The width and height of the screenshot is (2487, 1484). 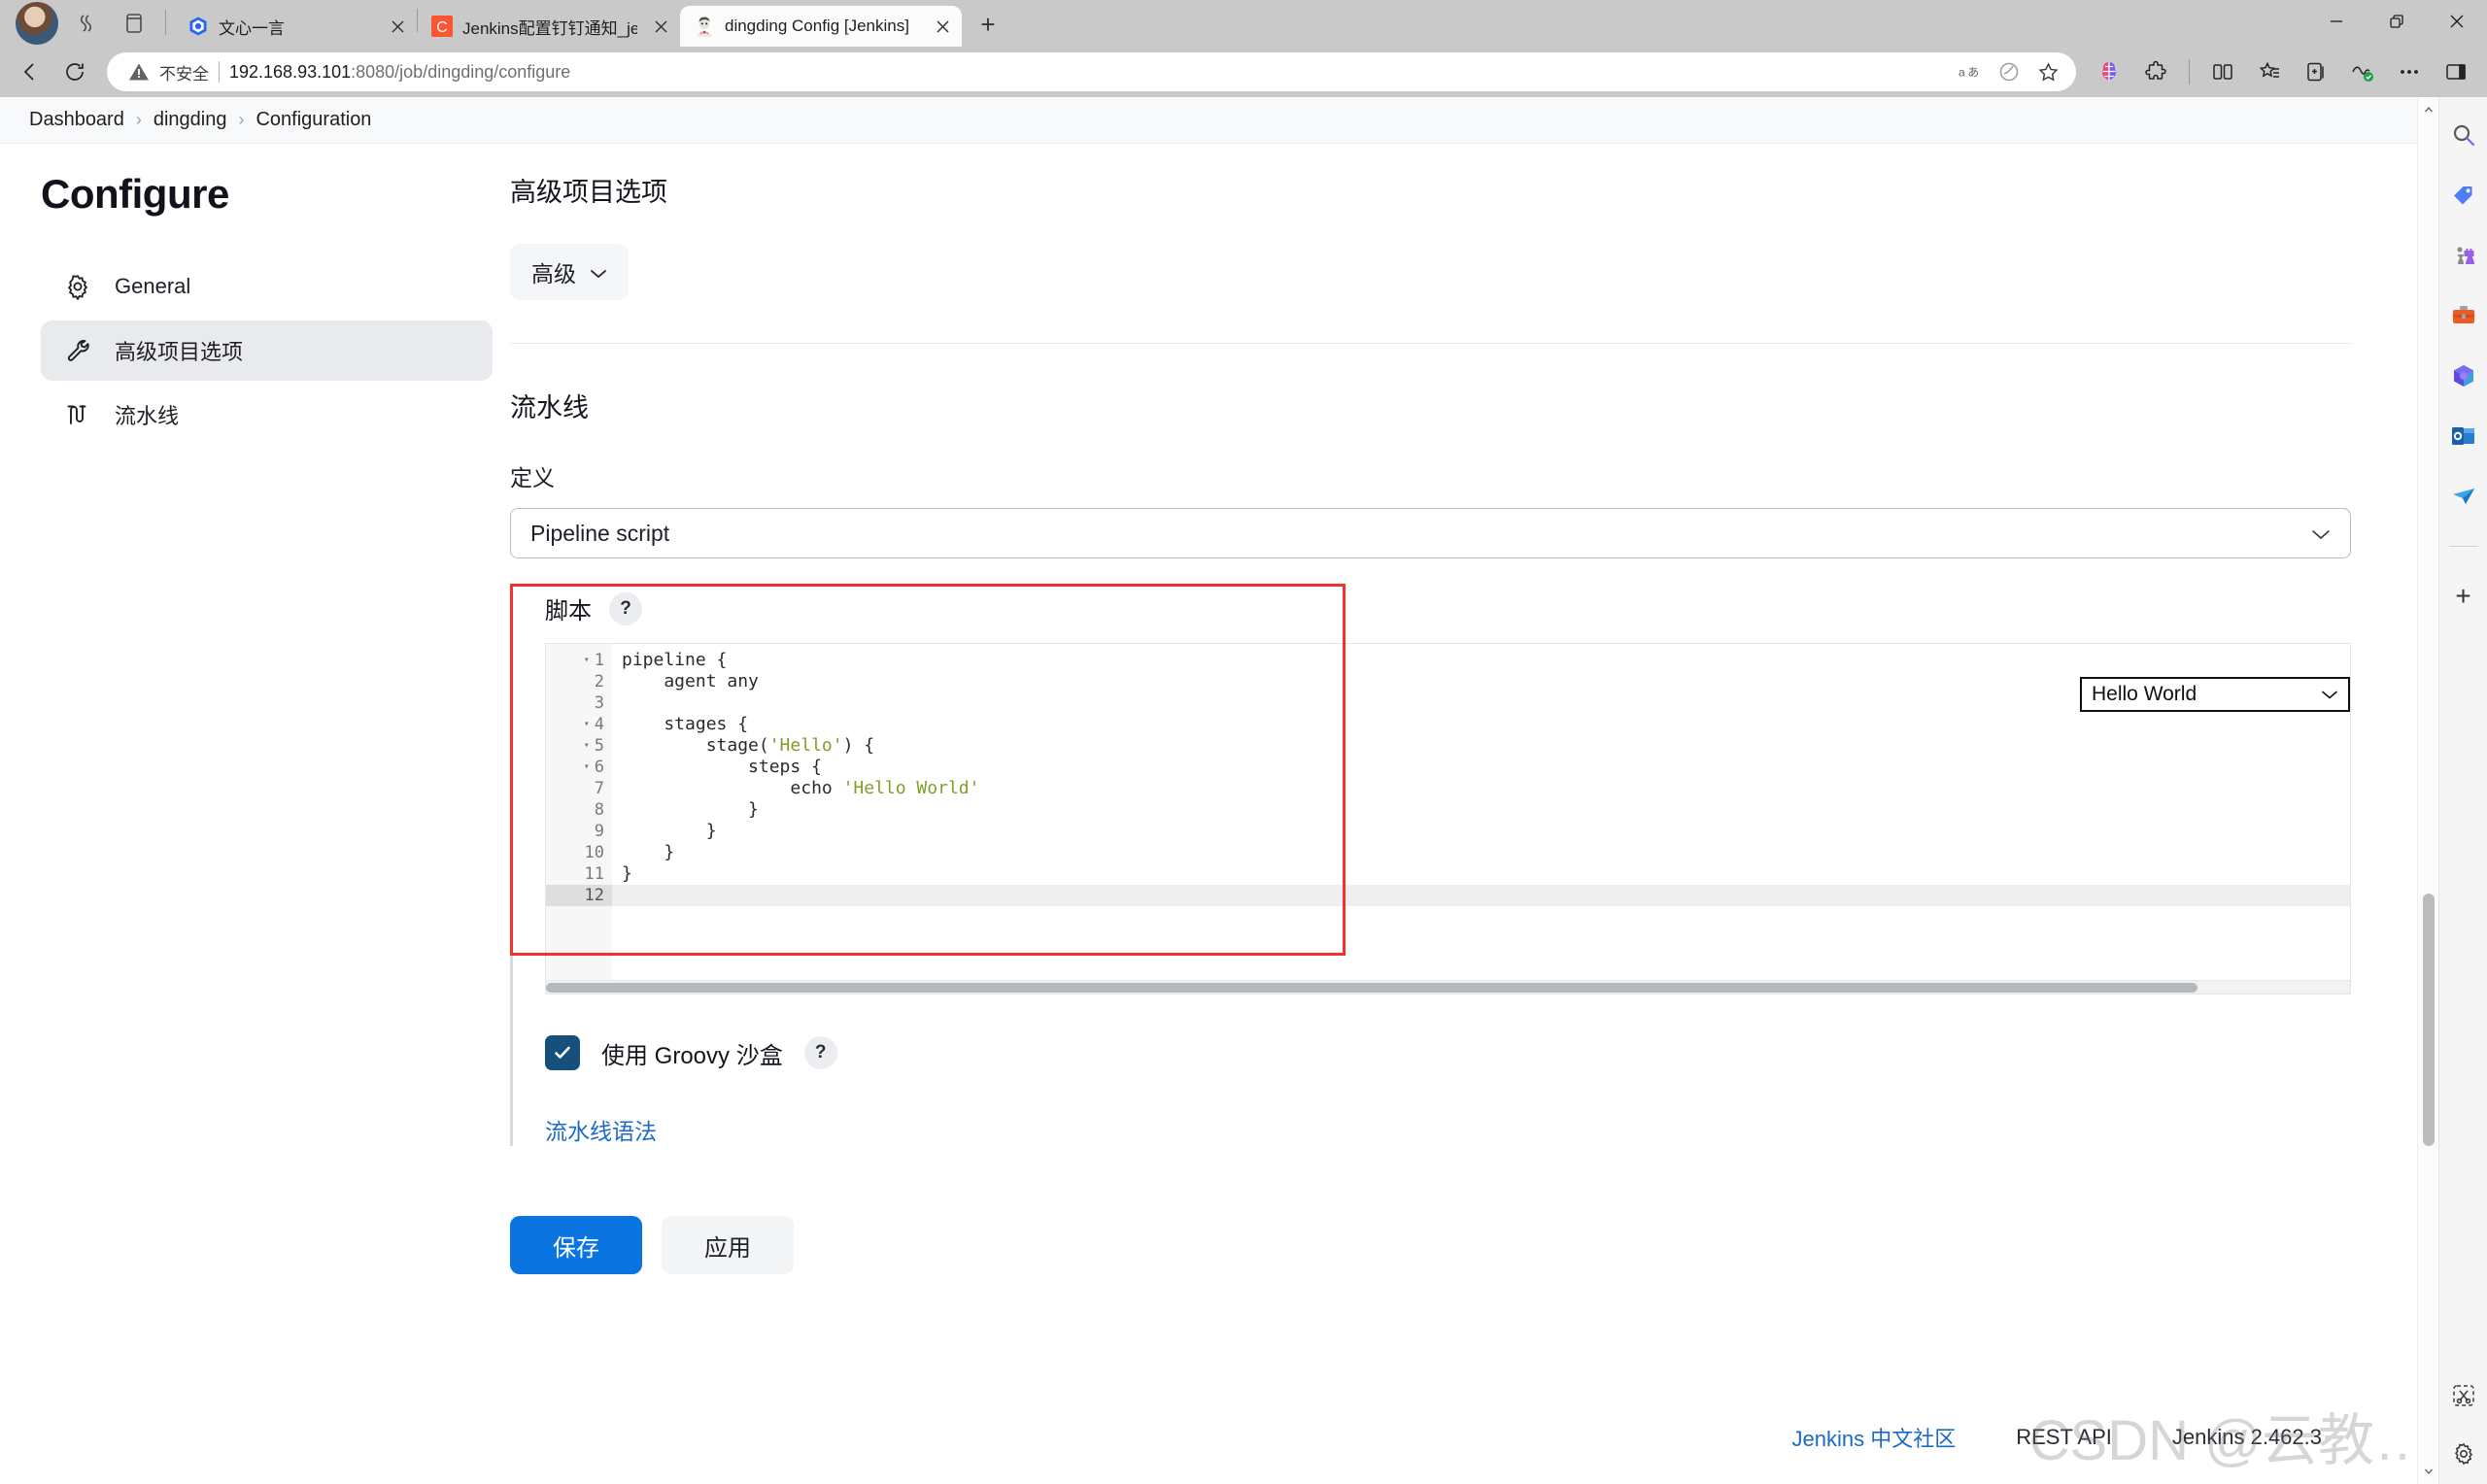 I want to click on apply-button: 应用, so click(x=728, y=1245).